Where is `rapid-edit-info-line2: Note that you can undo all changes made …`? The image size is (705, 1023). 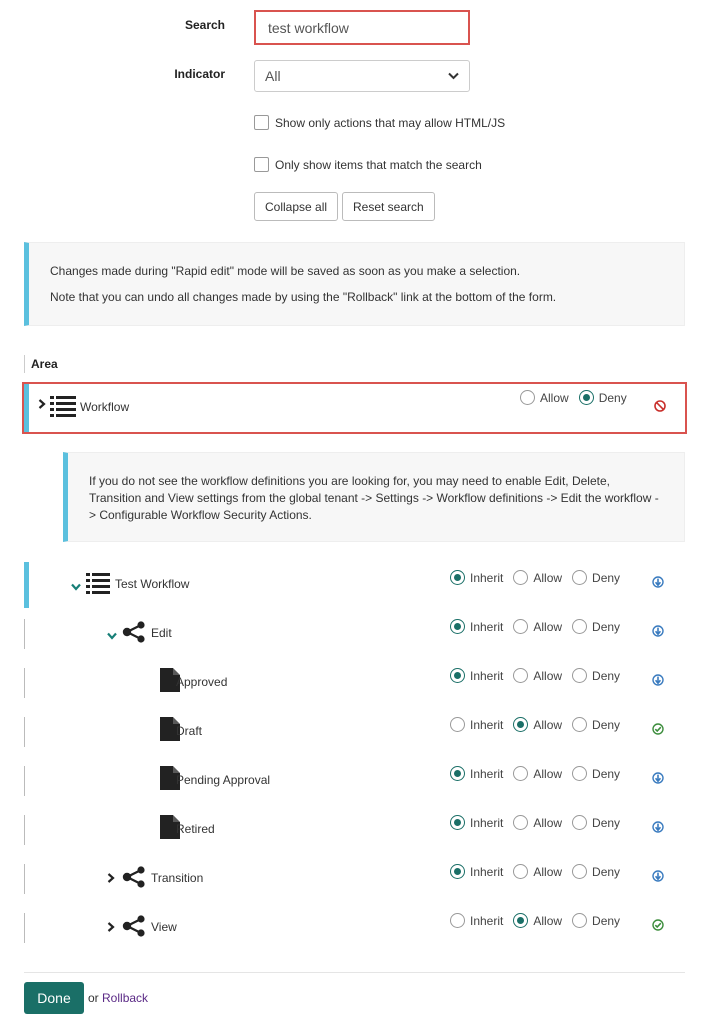
rapid-edit-info-line2: Note that you can undo all changes made … is located at coordinates (303, 297).